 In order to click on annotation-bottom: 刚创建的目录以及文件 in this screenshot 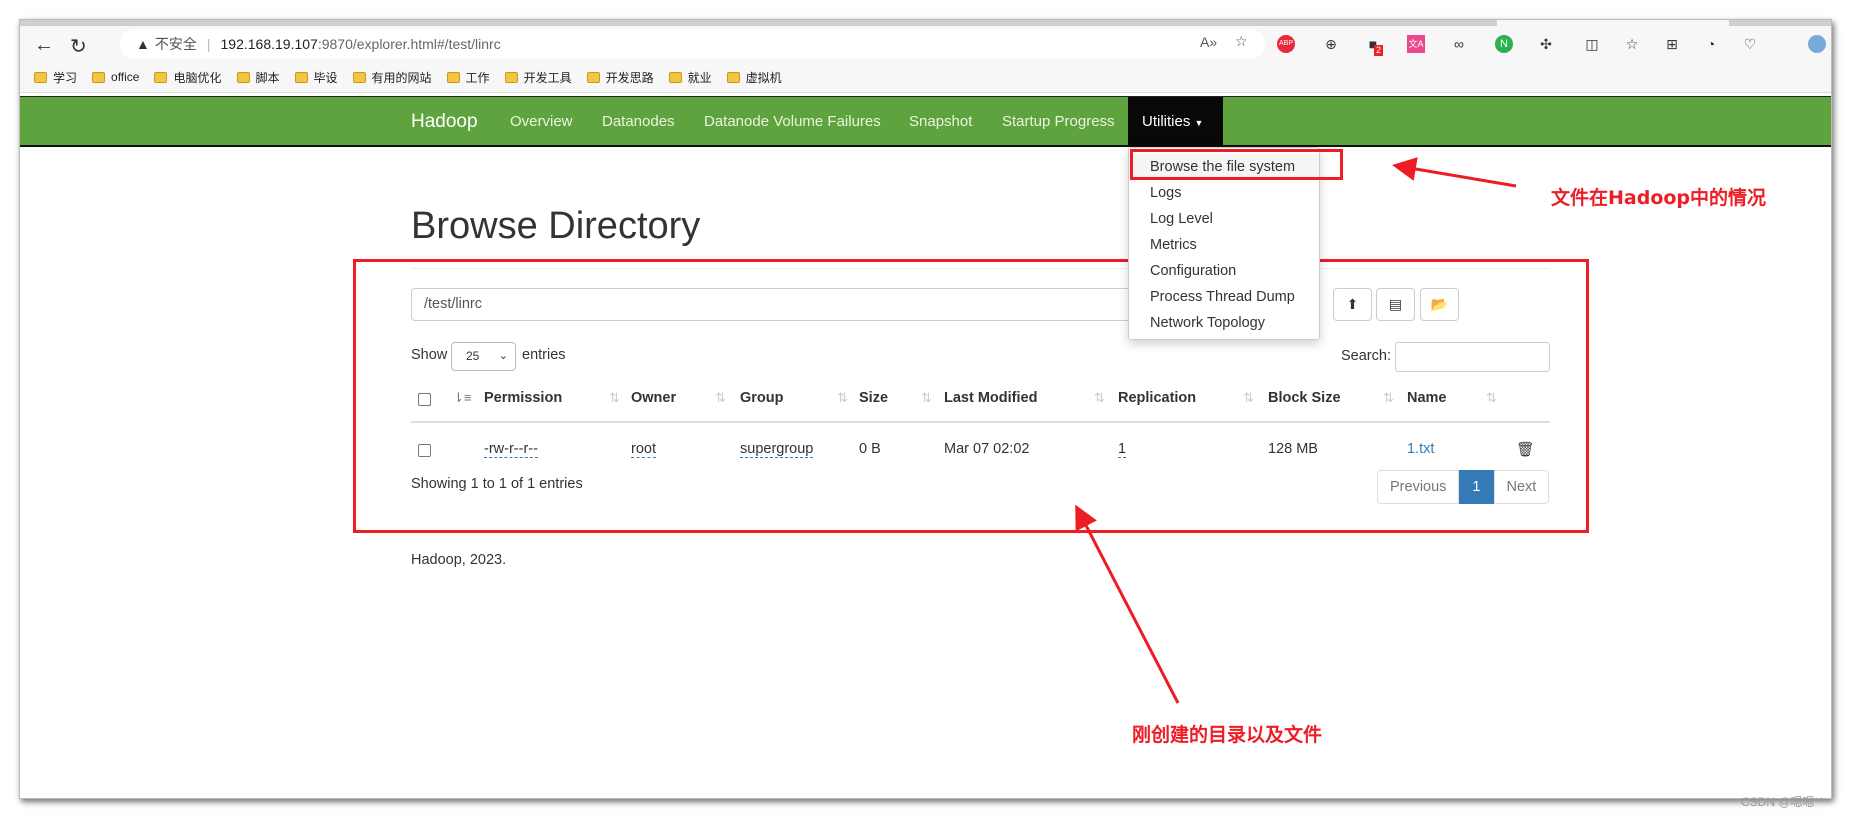, I will do `click(1227, 735)`.